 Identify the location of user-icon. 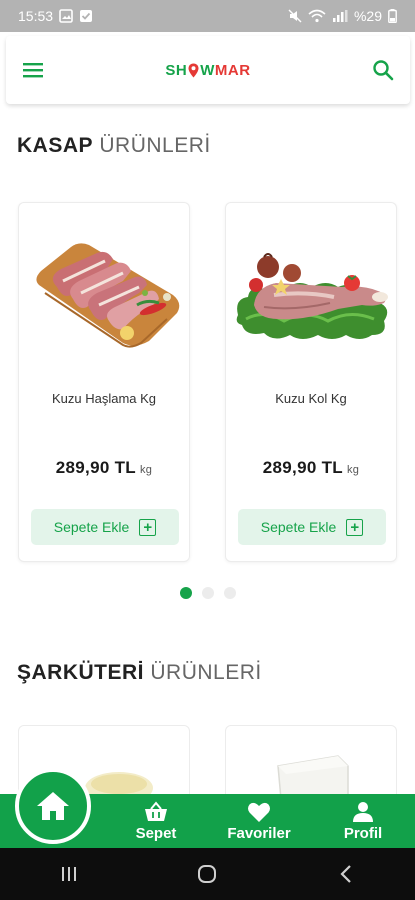
(363, 811).